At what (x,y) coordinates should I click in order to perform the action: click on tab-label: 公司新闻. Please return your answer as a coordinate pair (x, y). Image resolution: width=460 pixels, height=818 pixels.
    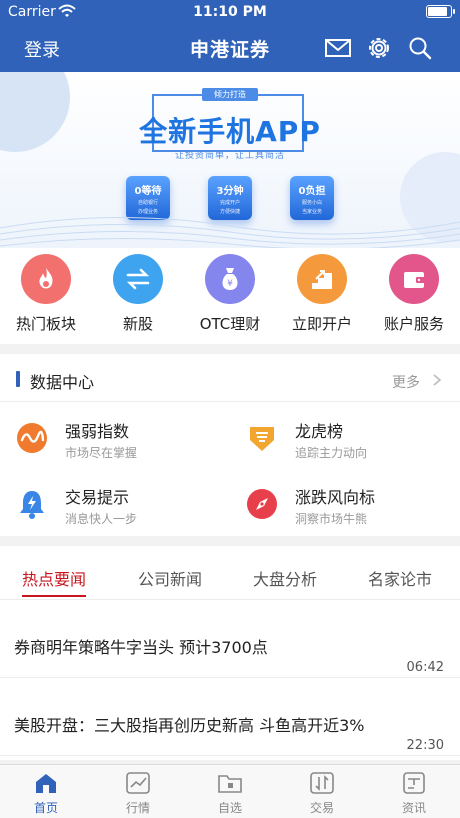
    Looking at the image, I should click on (170, 579).